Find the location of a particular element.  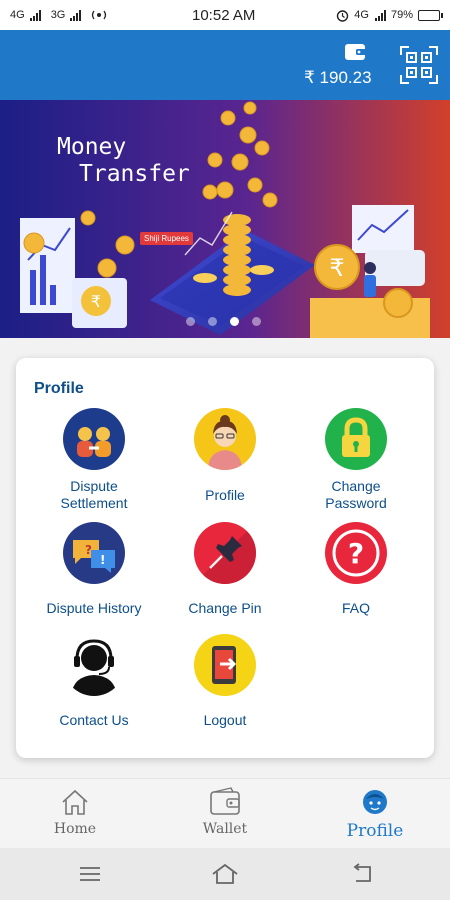

nav-home-label: Home is located at coordinates (75, 829).